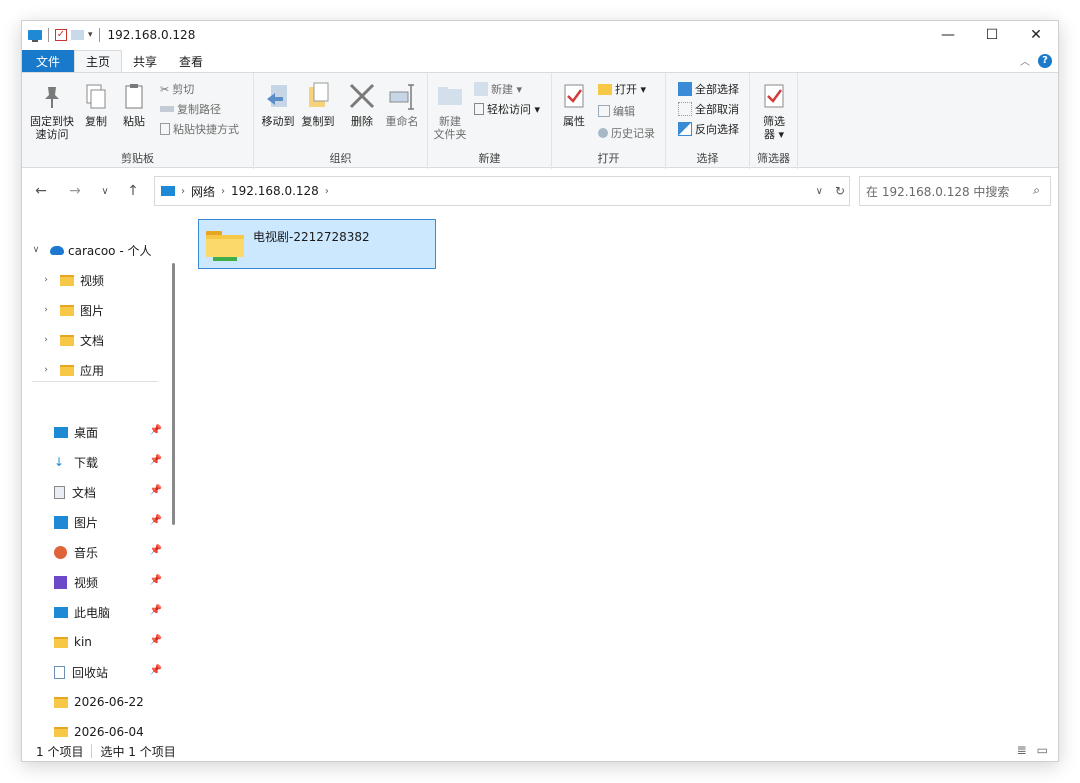 The height and width of the screenshot is (783, 1080). Describe the element at coordinates (1036, 190) in the screenshot. I see `search-icon: ⌕` at that location.